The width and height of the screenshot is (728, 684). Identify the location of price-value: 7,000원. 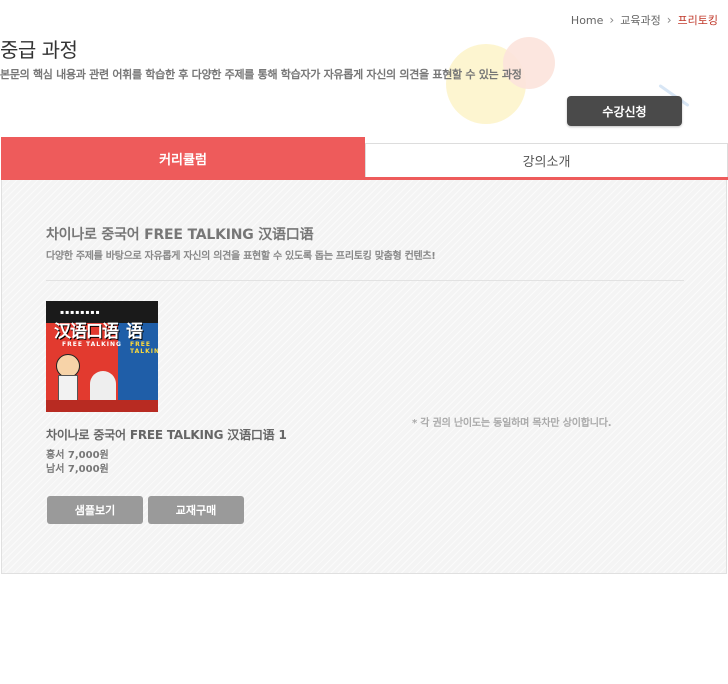
(88, 469).